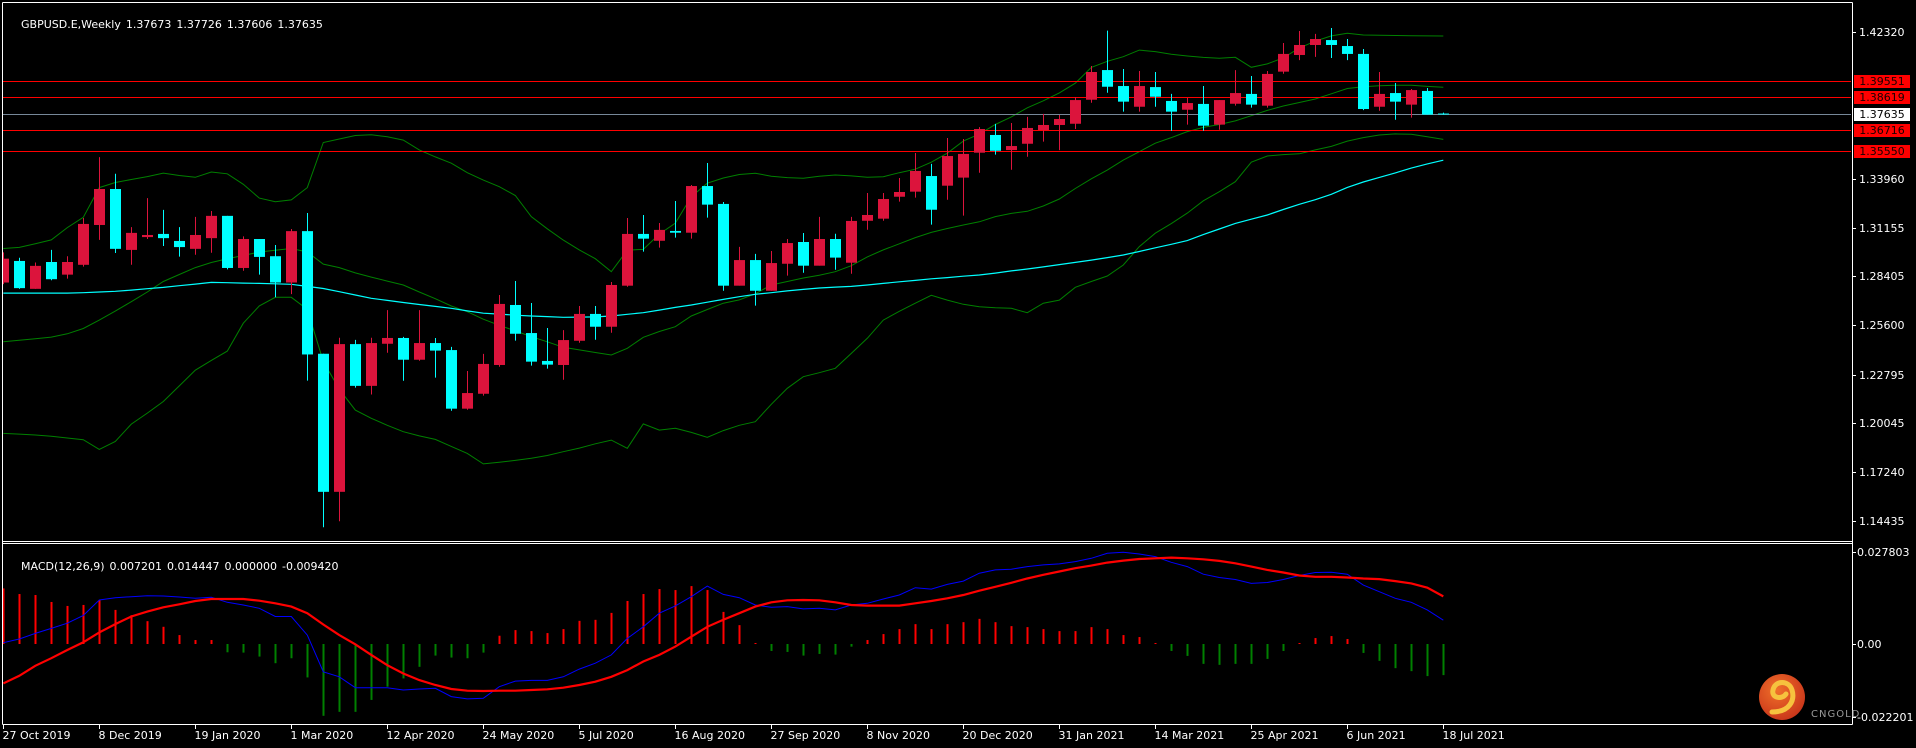 The height and width of the screenshot is (748, 1916). What do you see at coordinates (227, 735) in the screenshot?
I see `date-tick-label: 19 Jan 2020` at bounding box center [227, 735].